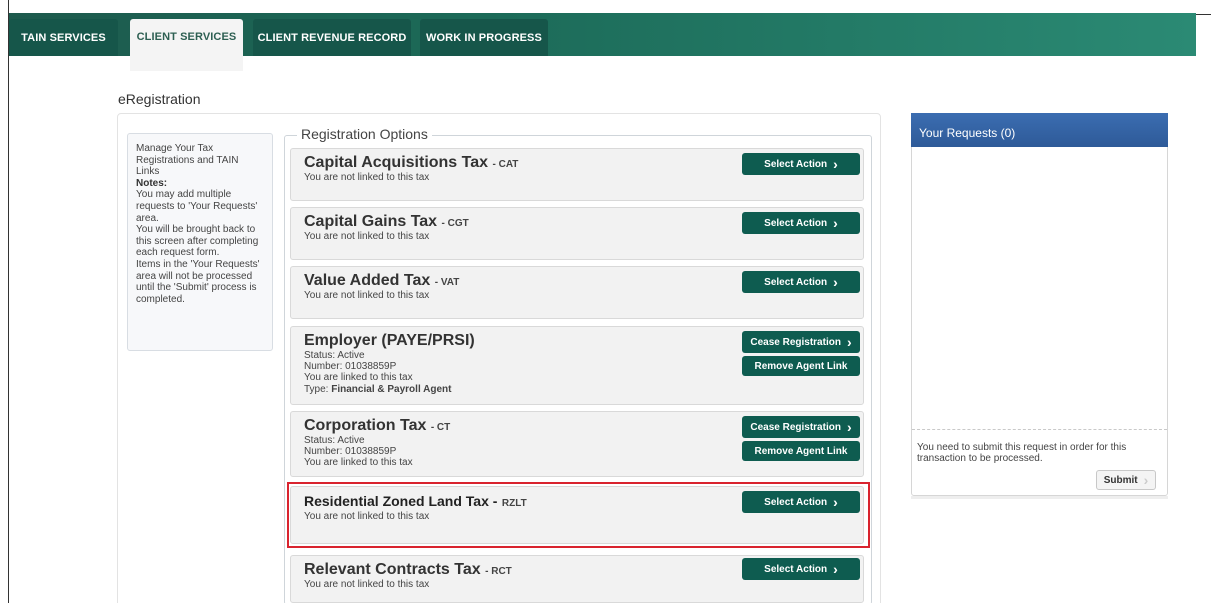 The height and width of the screenshot is (603, 1211). What do you see at coordinates (578, 515) in the screenshot?
I see `highlight-box` at bounding box center [578, 515].